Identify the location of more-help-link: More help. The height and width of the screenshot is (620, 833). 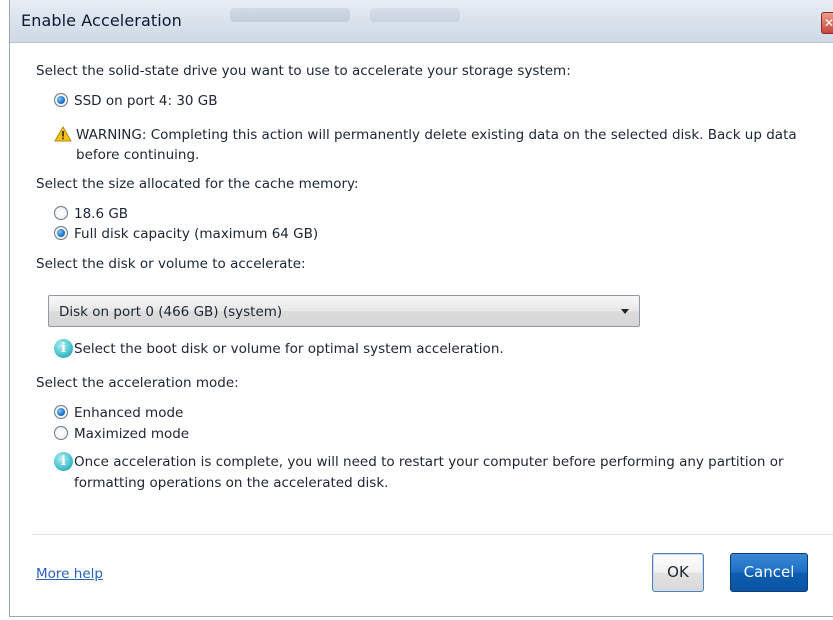
(69, 574).